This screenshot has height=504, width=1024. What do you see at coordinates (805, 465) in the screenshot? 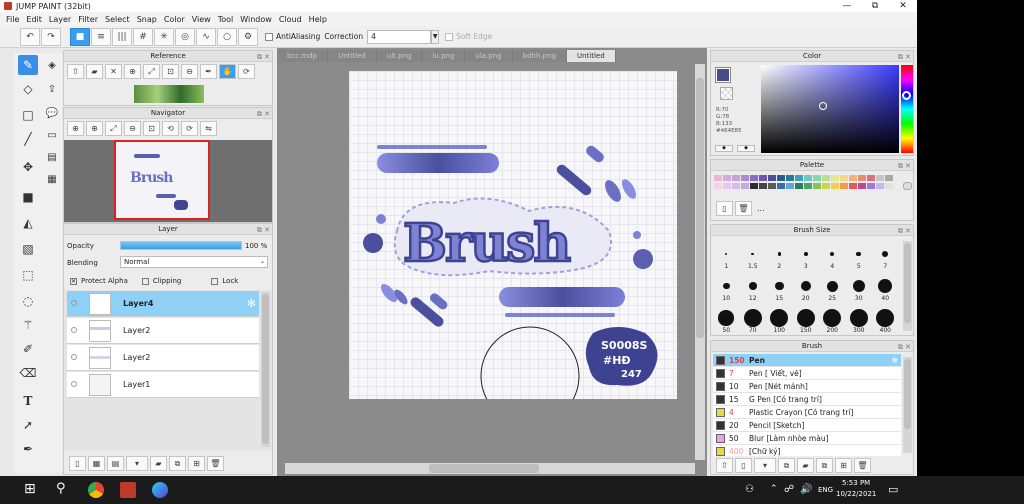
I see `brush-folder-button: ▰` at bounding box center [805, 465].